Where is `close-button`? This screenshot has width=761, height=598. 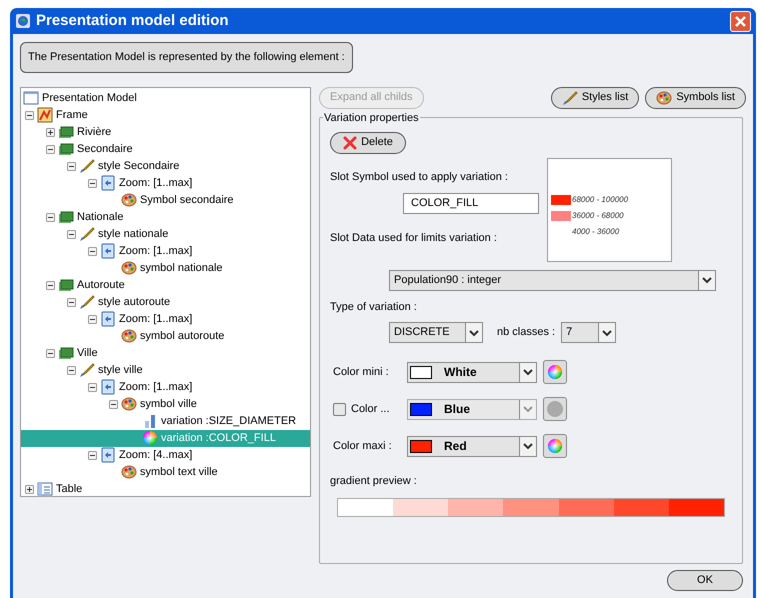 close-button is located at coordinates (740, 21).